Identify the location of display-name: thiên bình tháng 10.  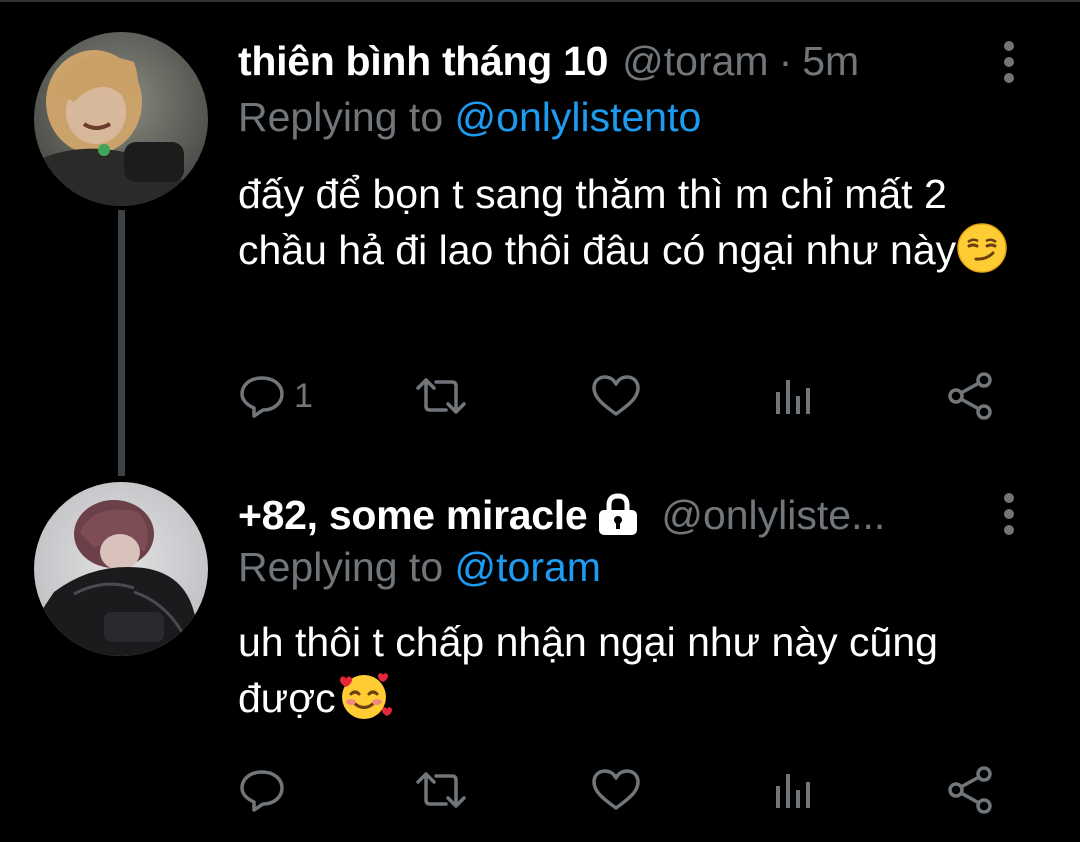
(423, 61).